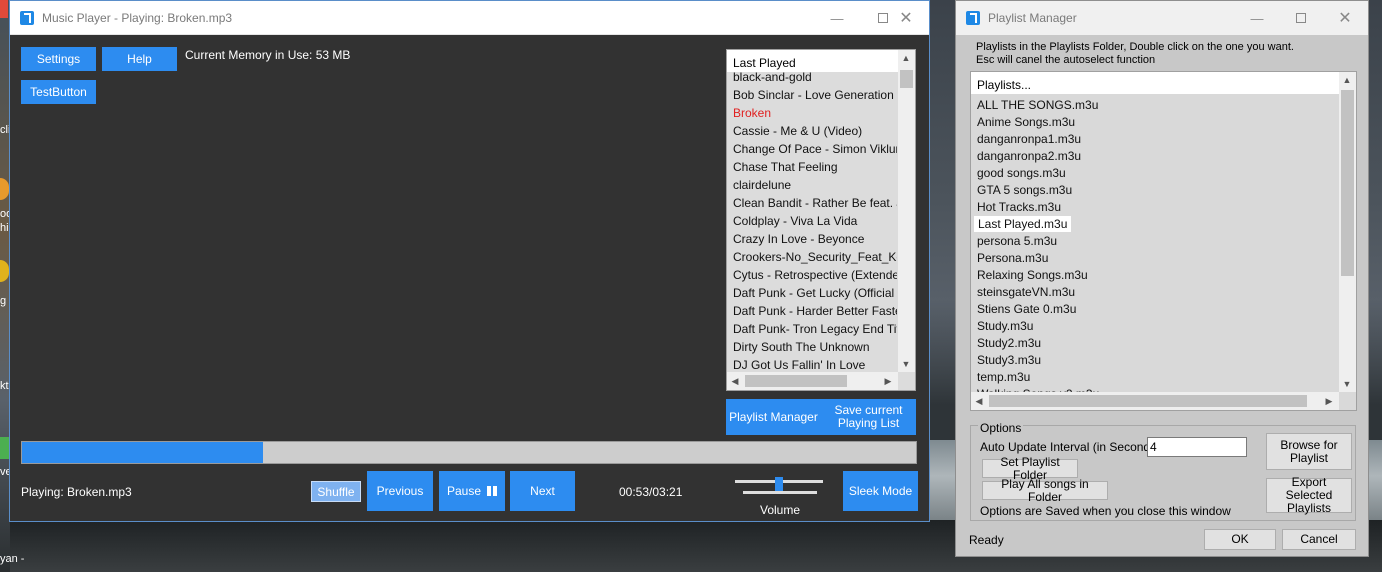  Describe the element at coordinates (1005, 326) in the screenshot. I see `playlist-item: Study.m3u` at that location.